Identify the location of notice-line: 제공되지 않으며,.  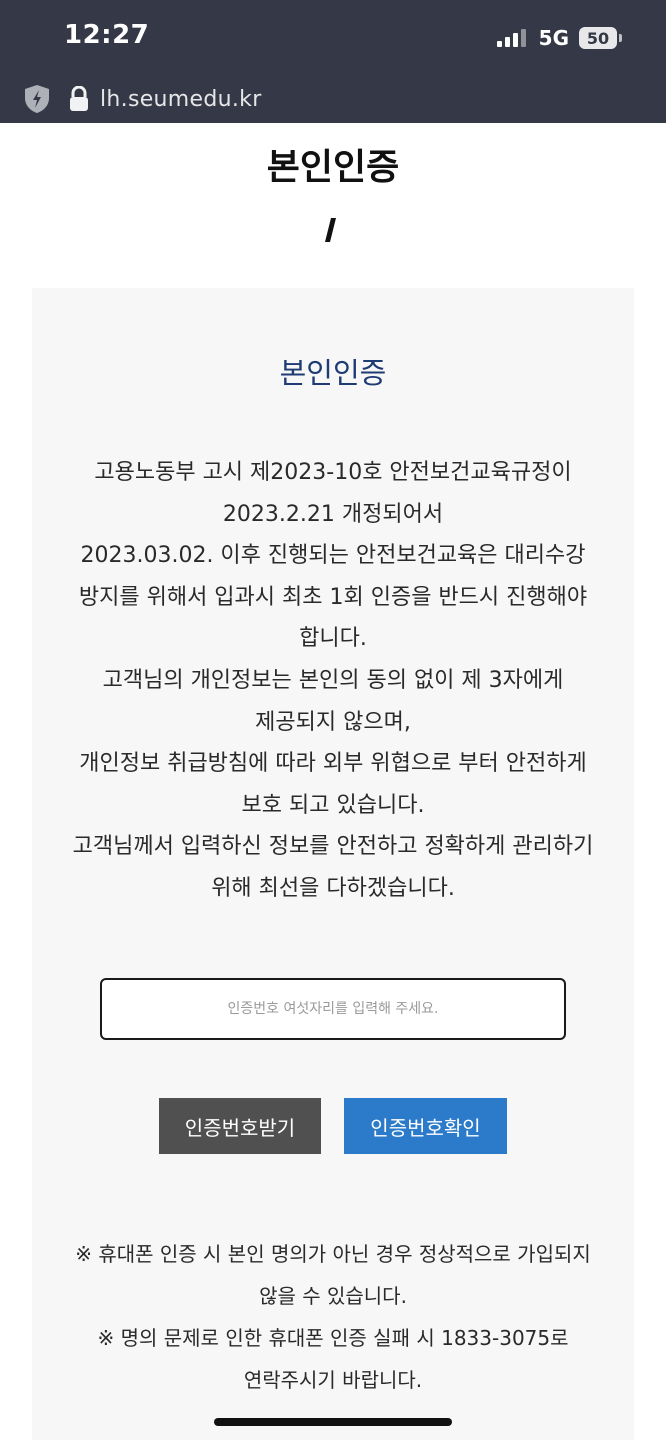
(333, 722).